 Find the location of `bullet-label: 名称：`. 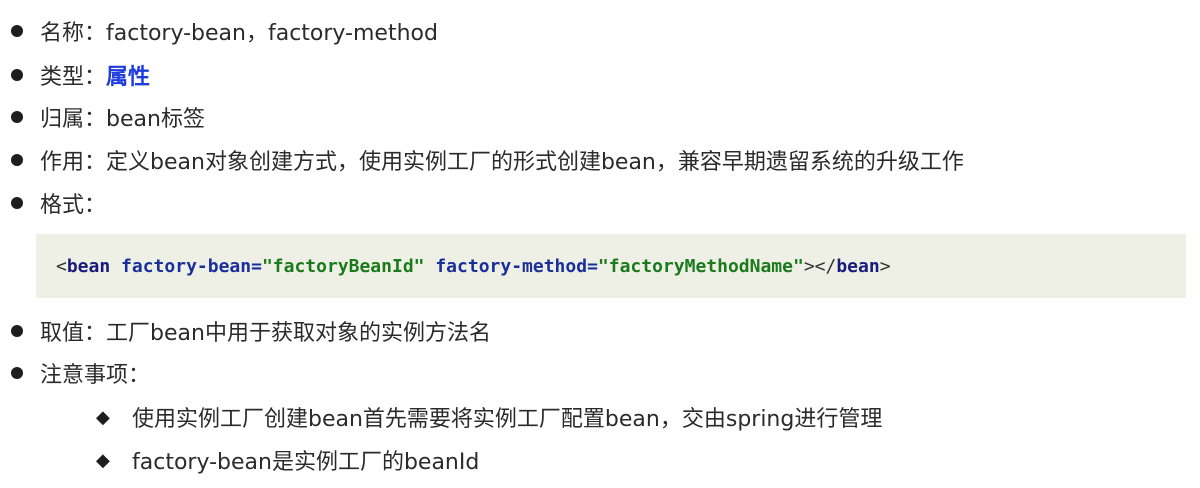

bullet-label: 名称： is located at coordinates (73, 33).